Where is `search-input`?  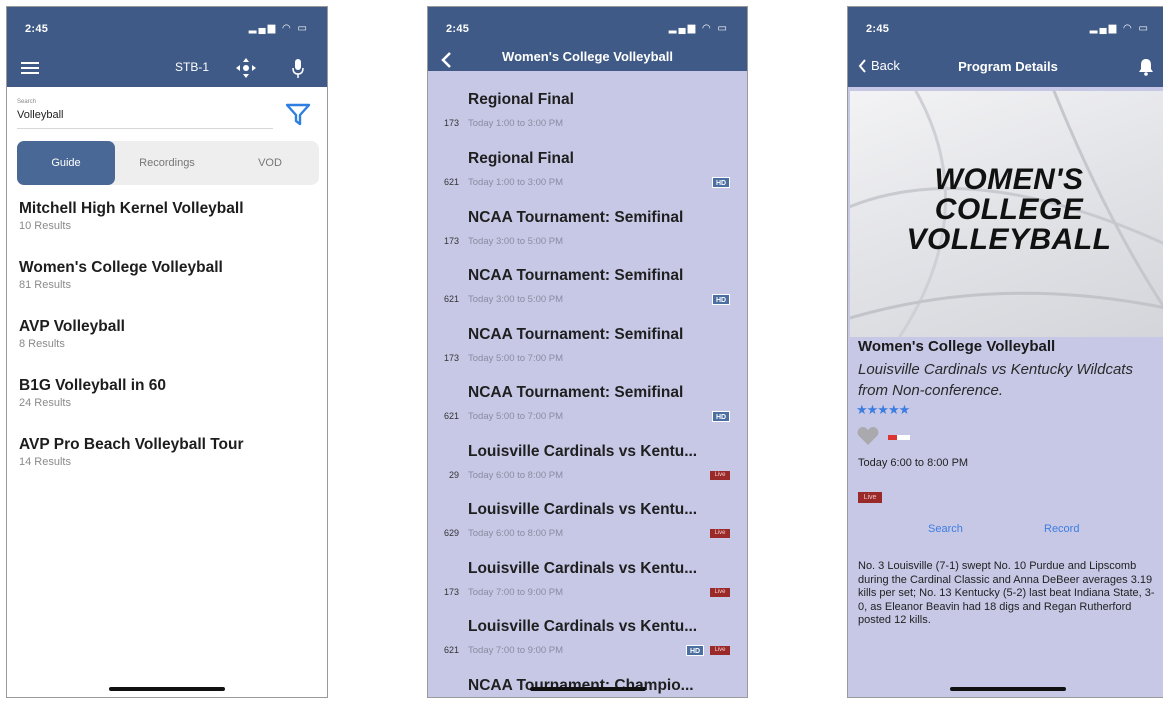 search-input is located at coordinates (145, 115).